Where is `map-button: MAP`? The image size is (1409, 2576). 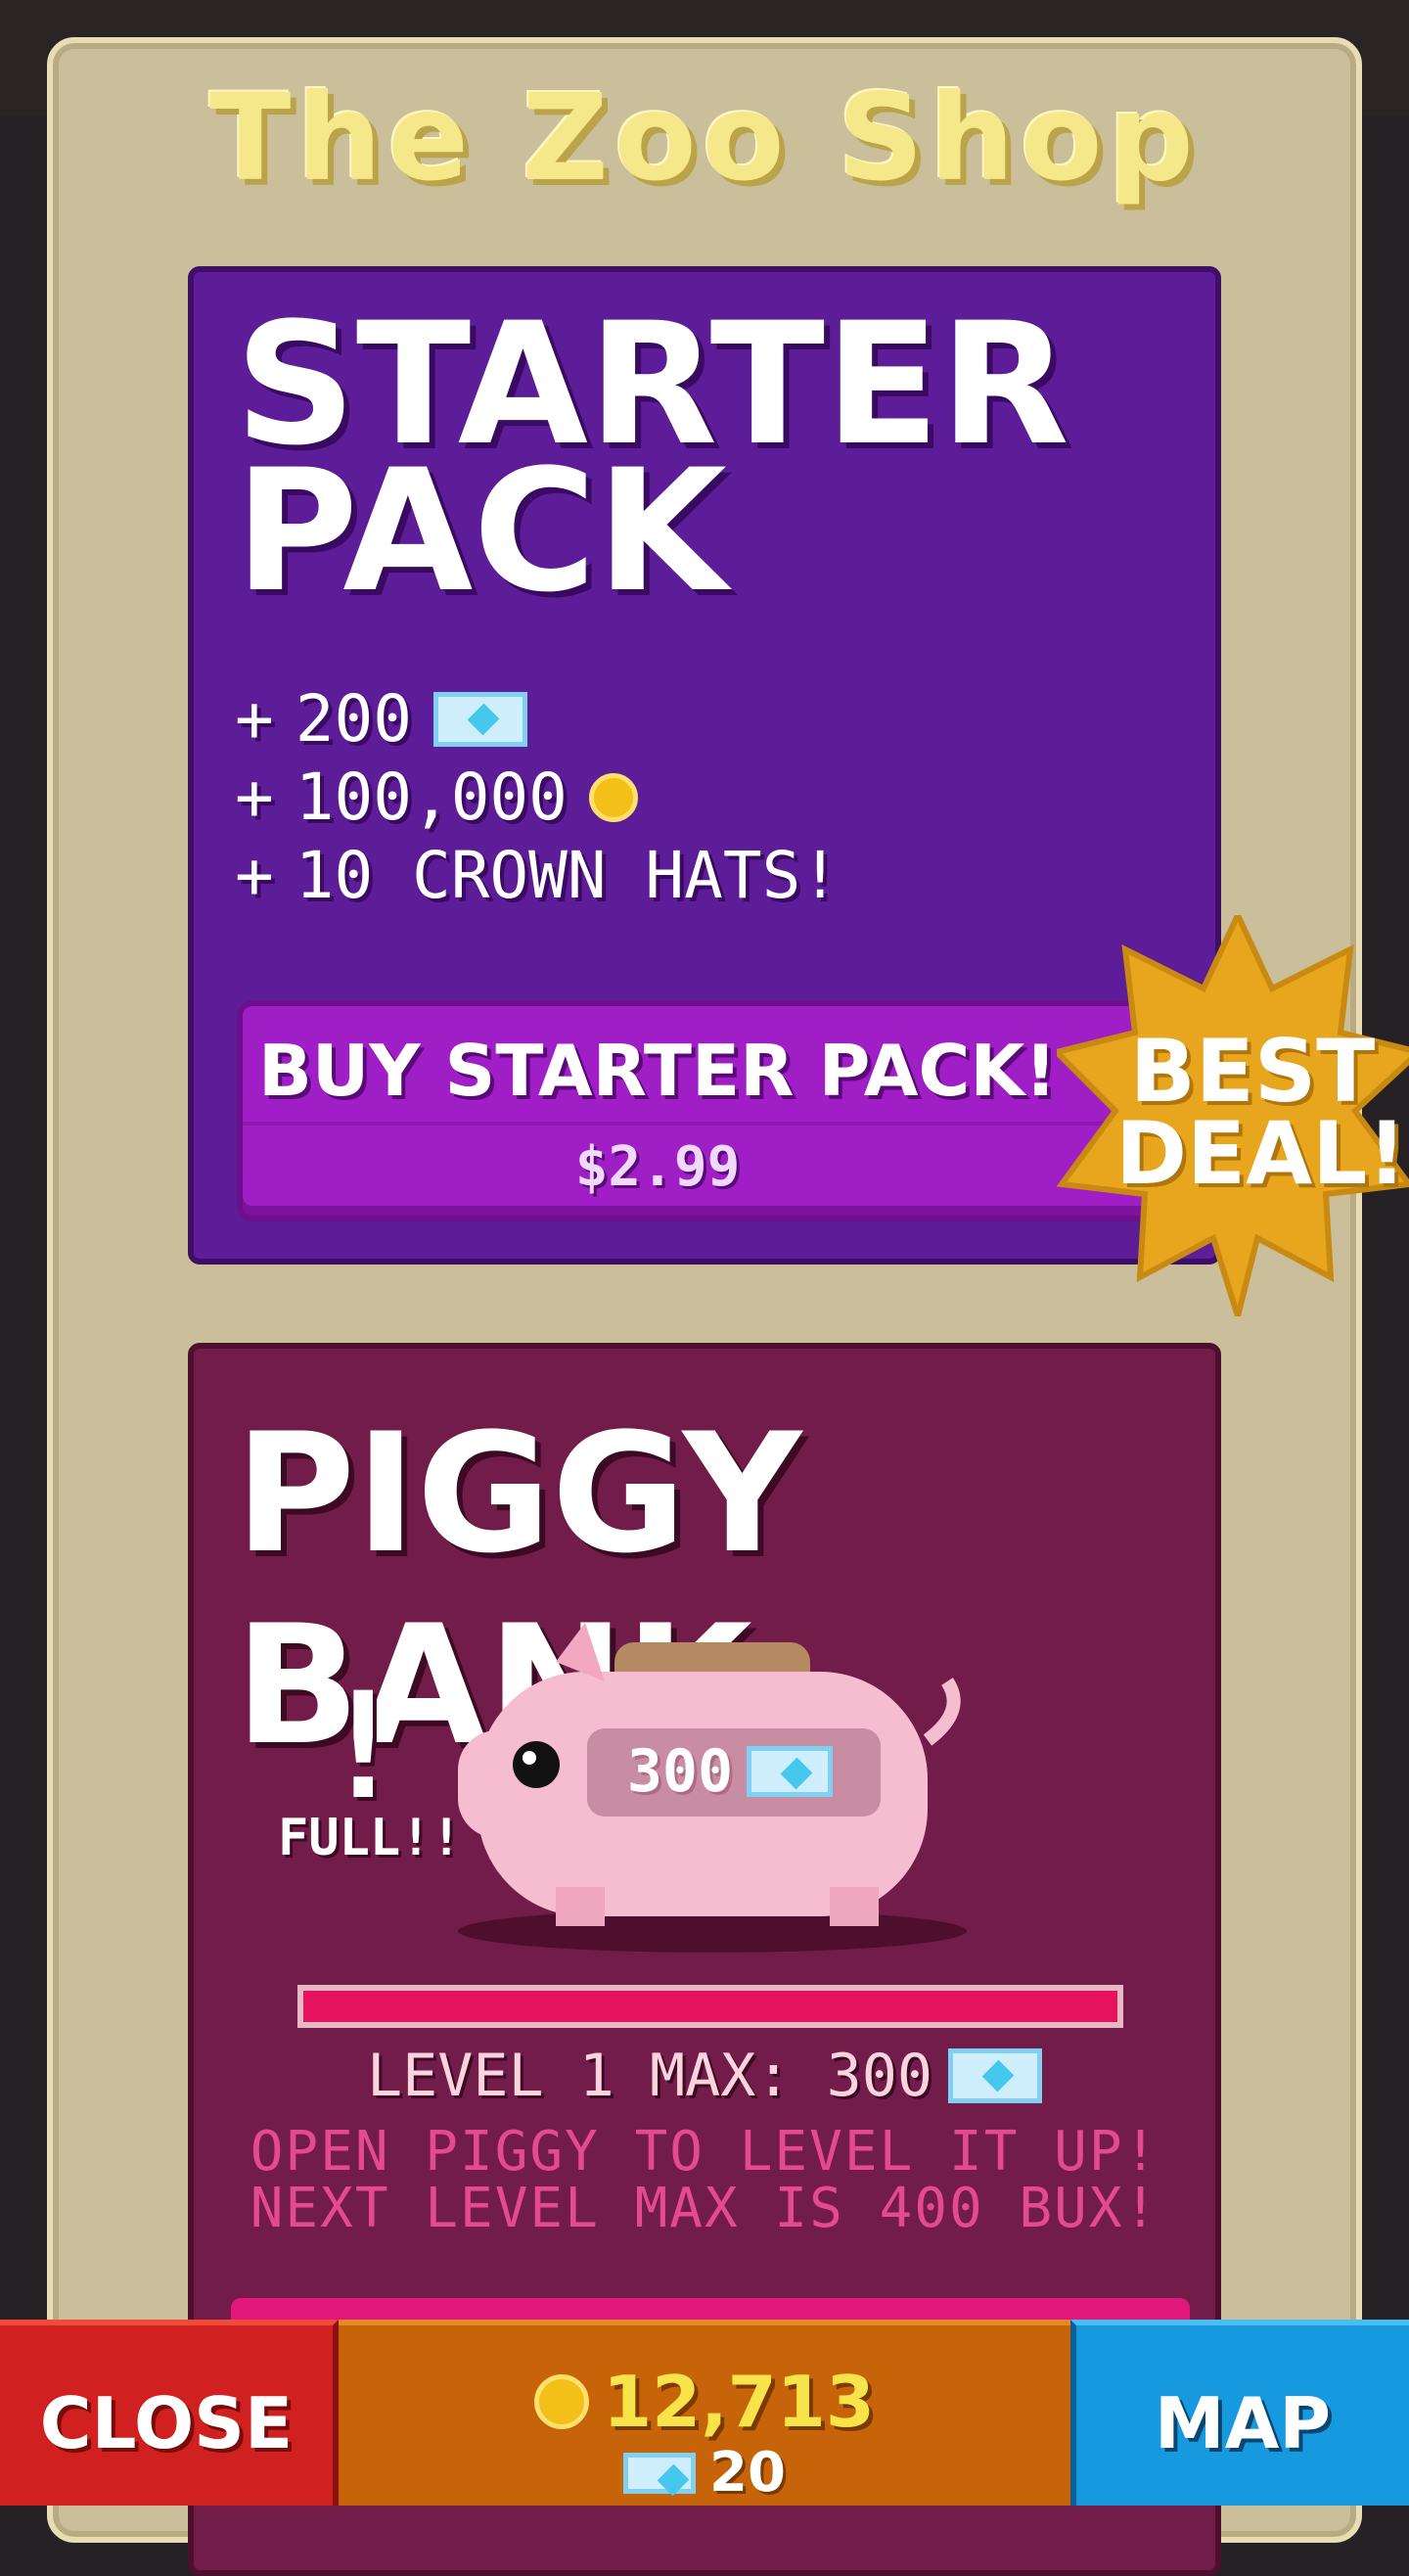 map-button: MAP is located at coordinates (1240, 2413).